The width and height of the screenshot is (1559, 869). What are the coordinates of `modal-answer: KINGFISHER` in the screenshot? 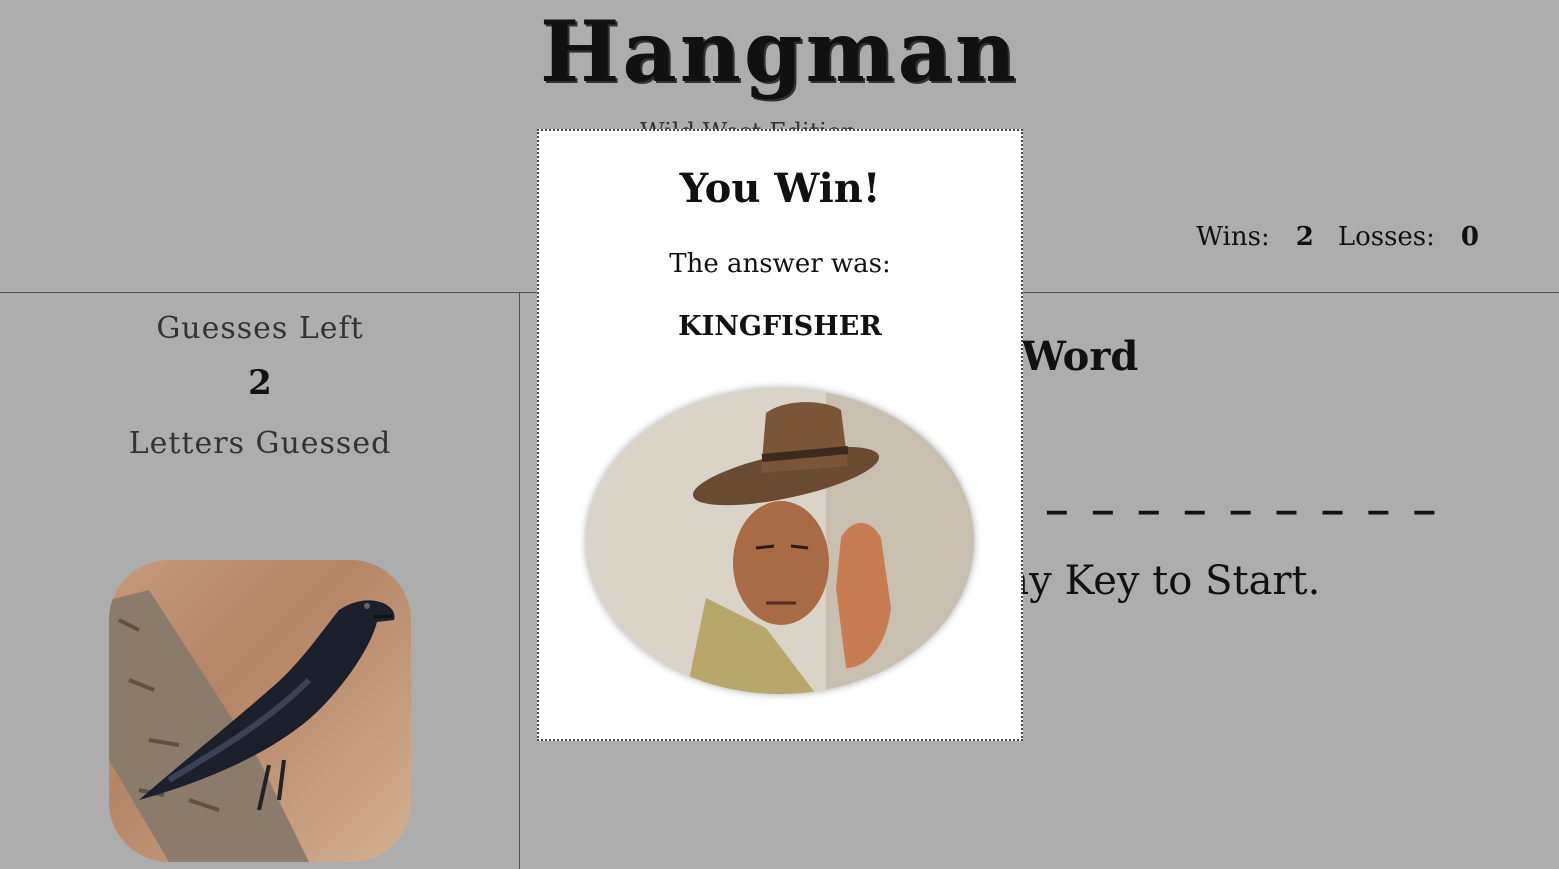 It's located at (780, 326).